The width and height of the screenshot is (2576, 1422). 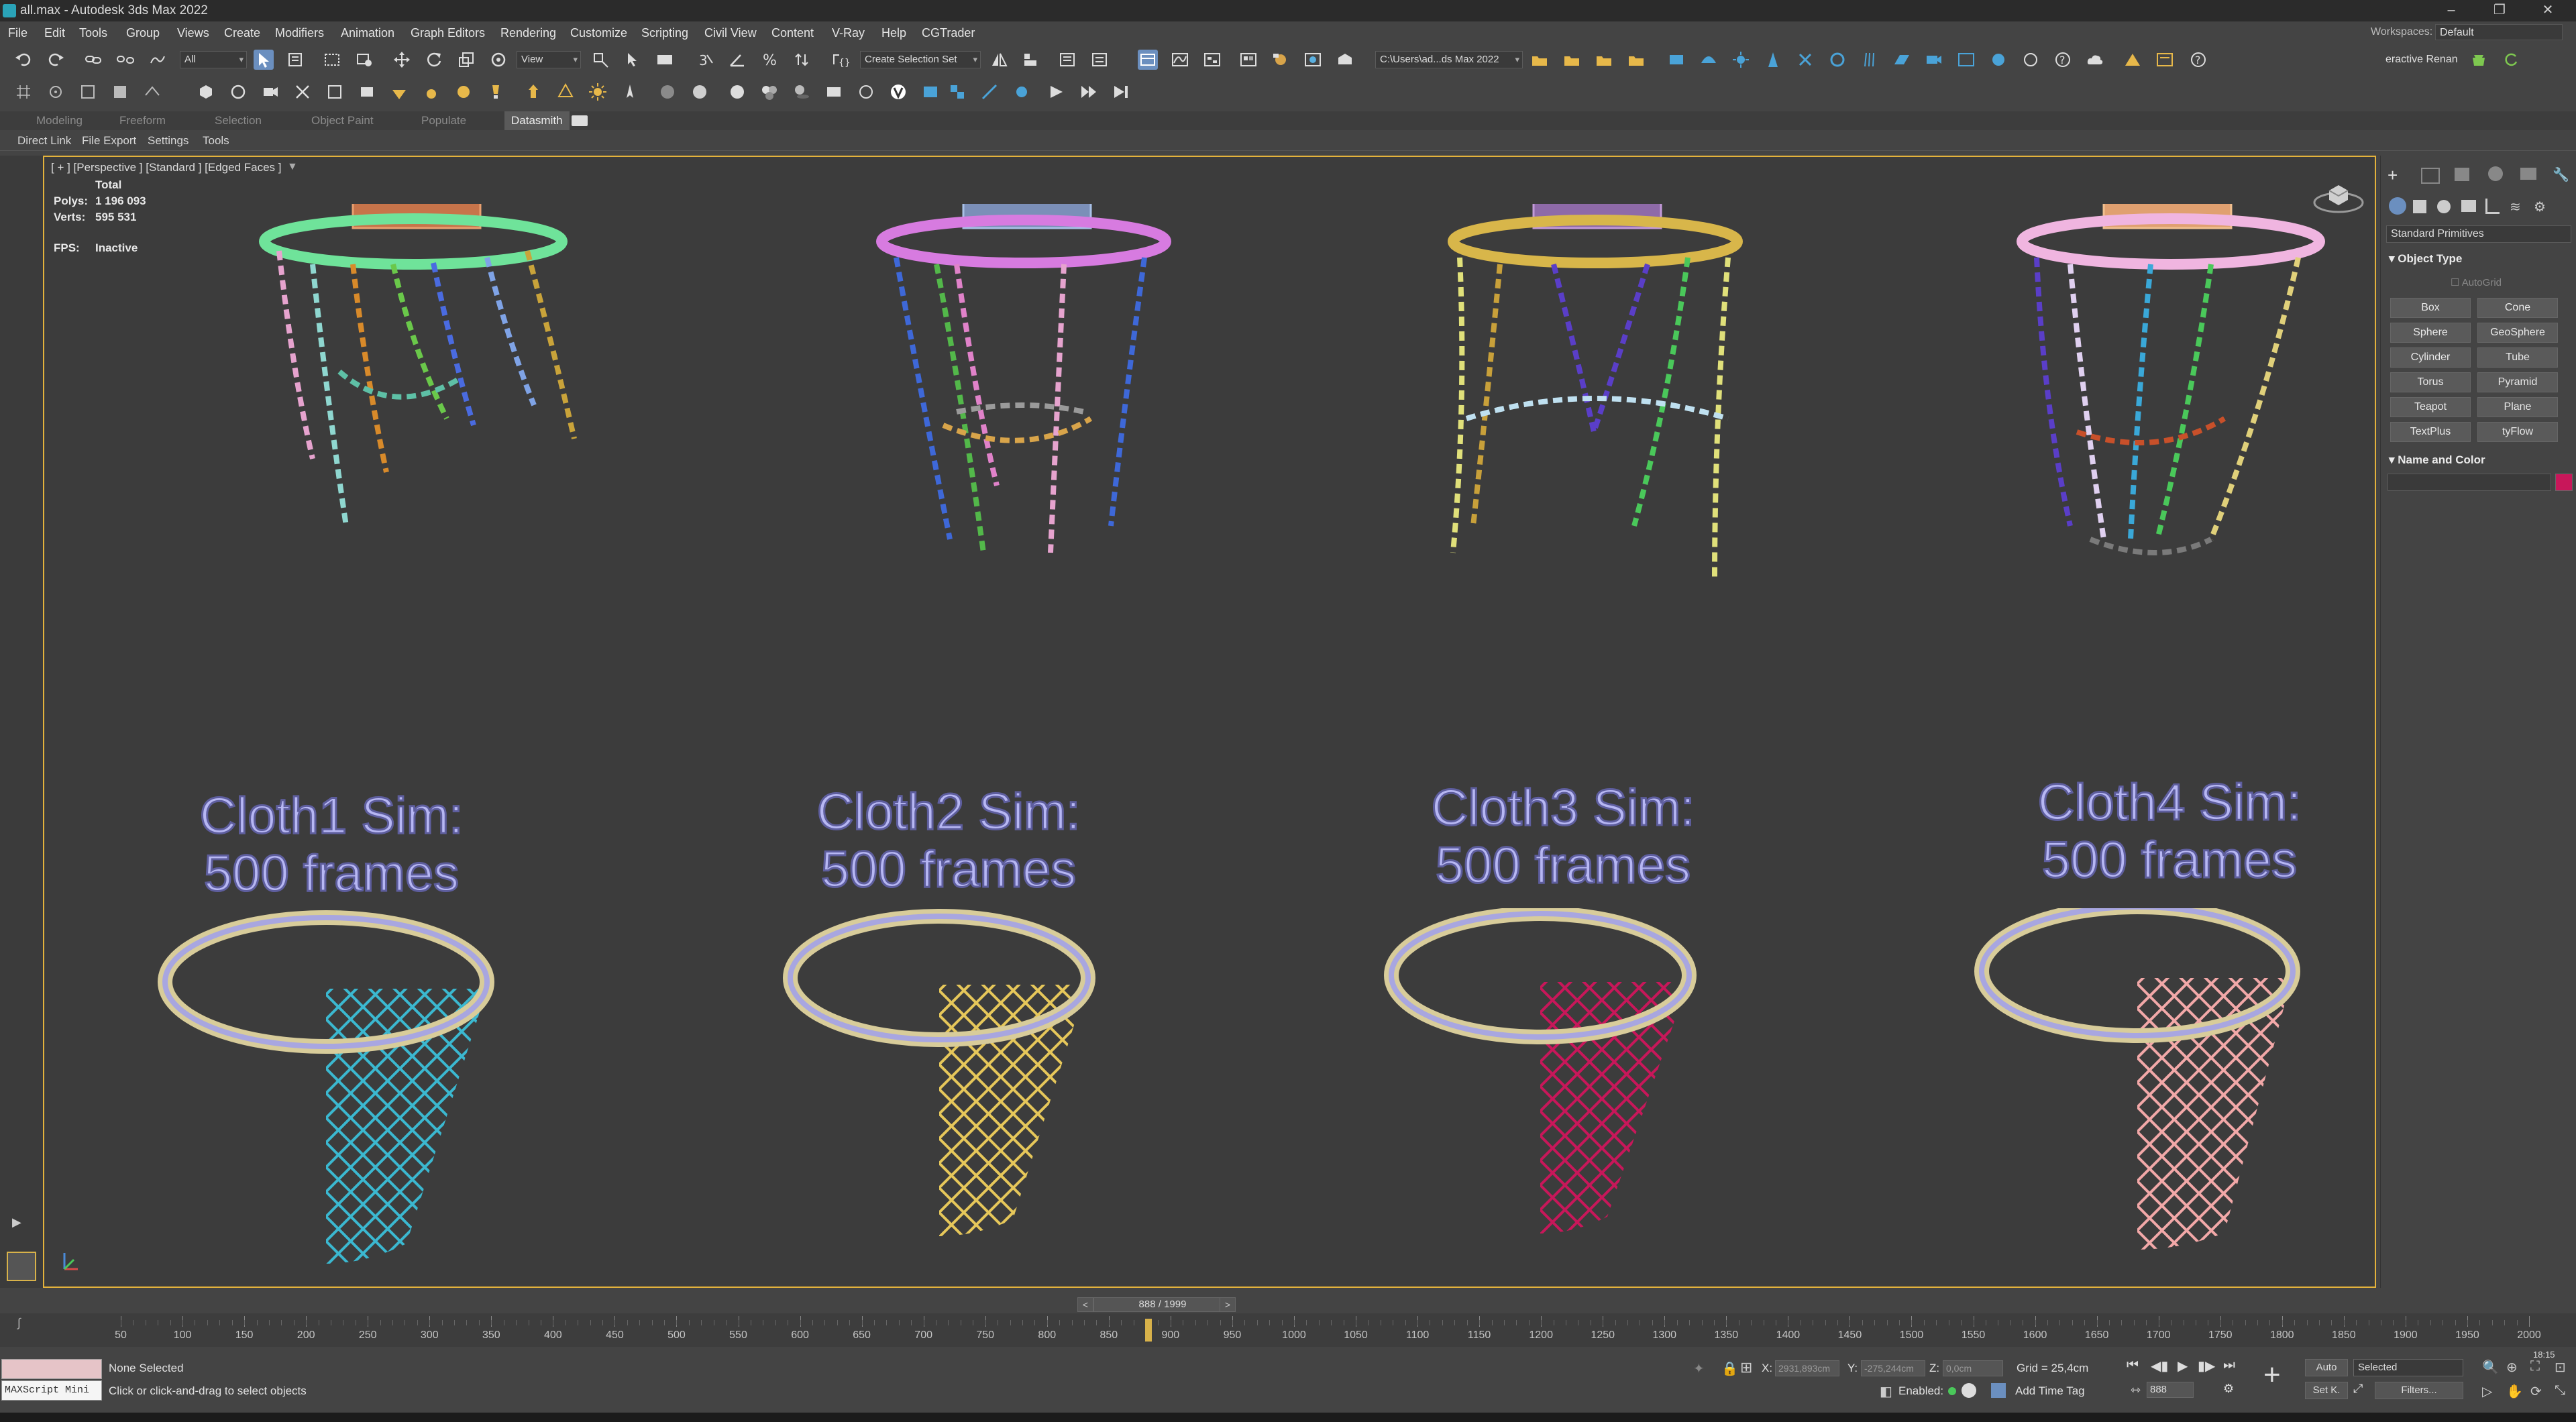 I want to click on window-crossing-icon, so click(x=364, y=60).